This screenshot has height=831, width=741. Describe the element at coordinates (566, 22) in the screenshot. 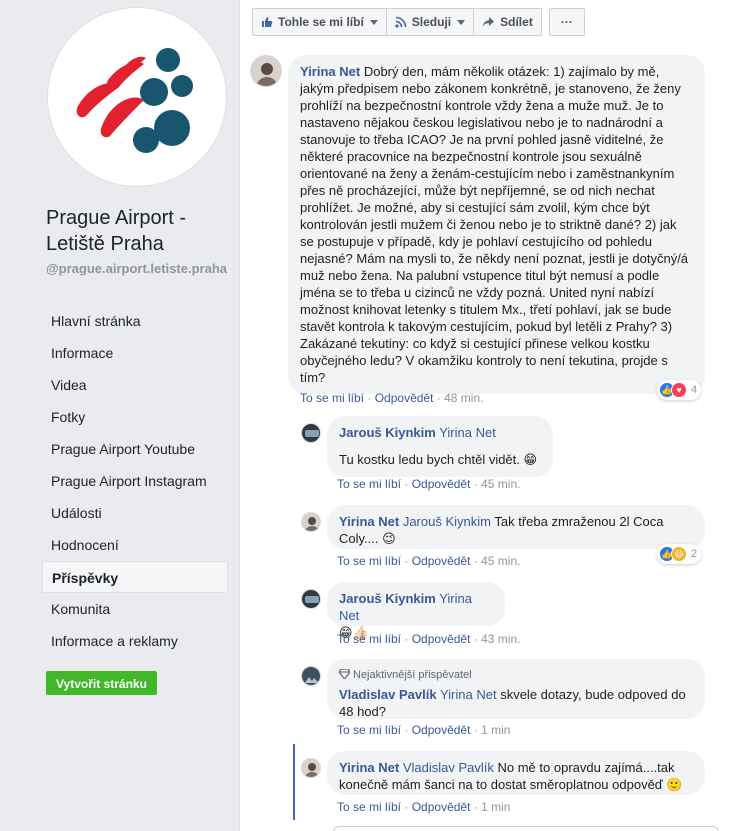

I see `more-options-button: ···` at that location.